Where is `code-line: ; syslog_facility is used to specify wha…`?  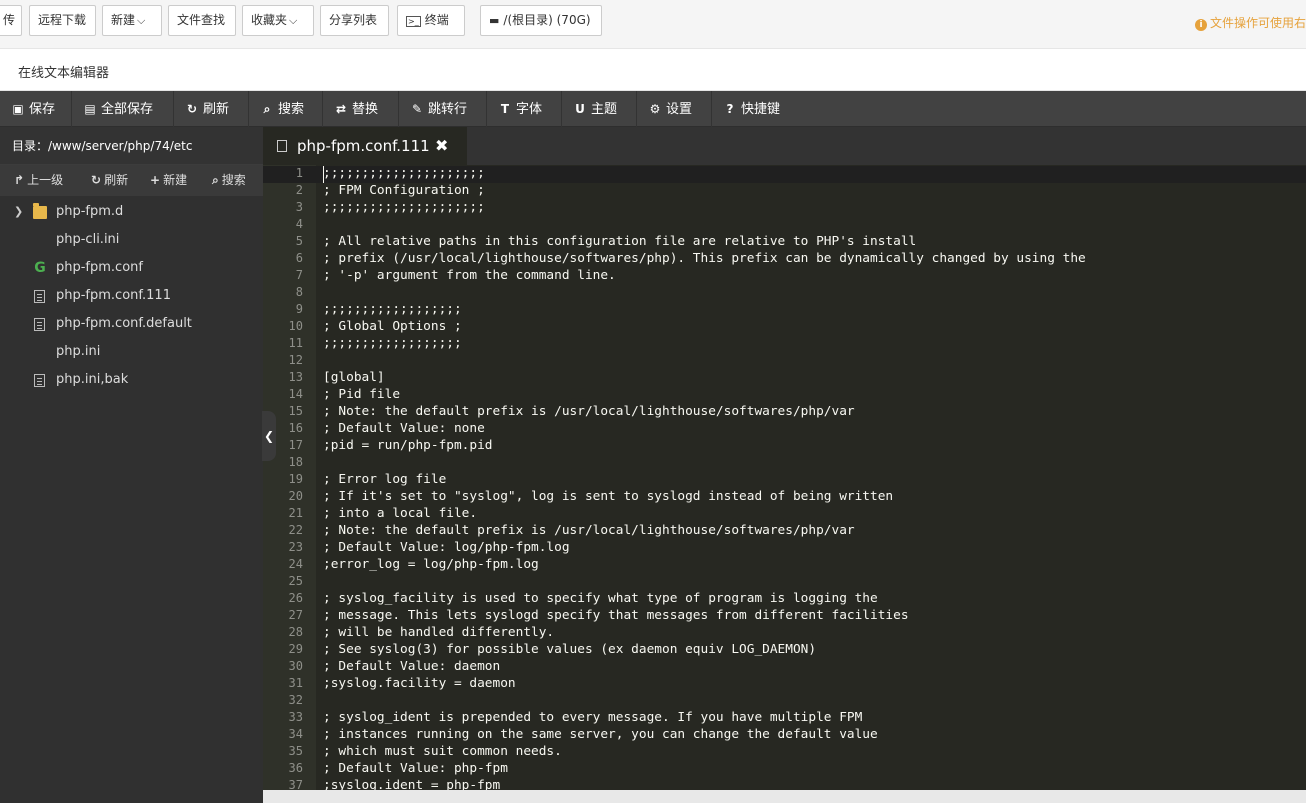
code-line: ; syslog_facility is used to specify wha… is located at coordinates (813, 598).